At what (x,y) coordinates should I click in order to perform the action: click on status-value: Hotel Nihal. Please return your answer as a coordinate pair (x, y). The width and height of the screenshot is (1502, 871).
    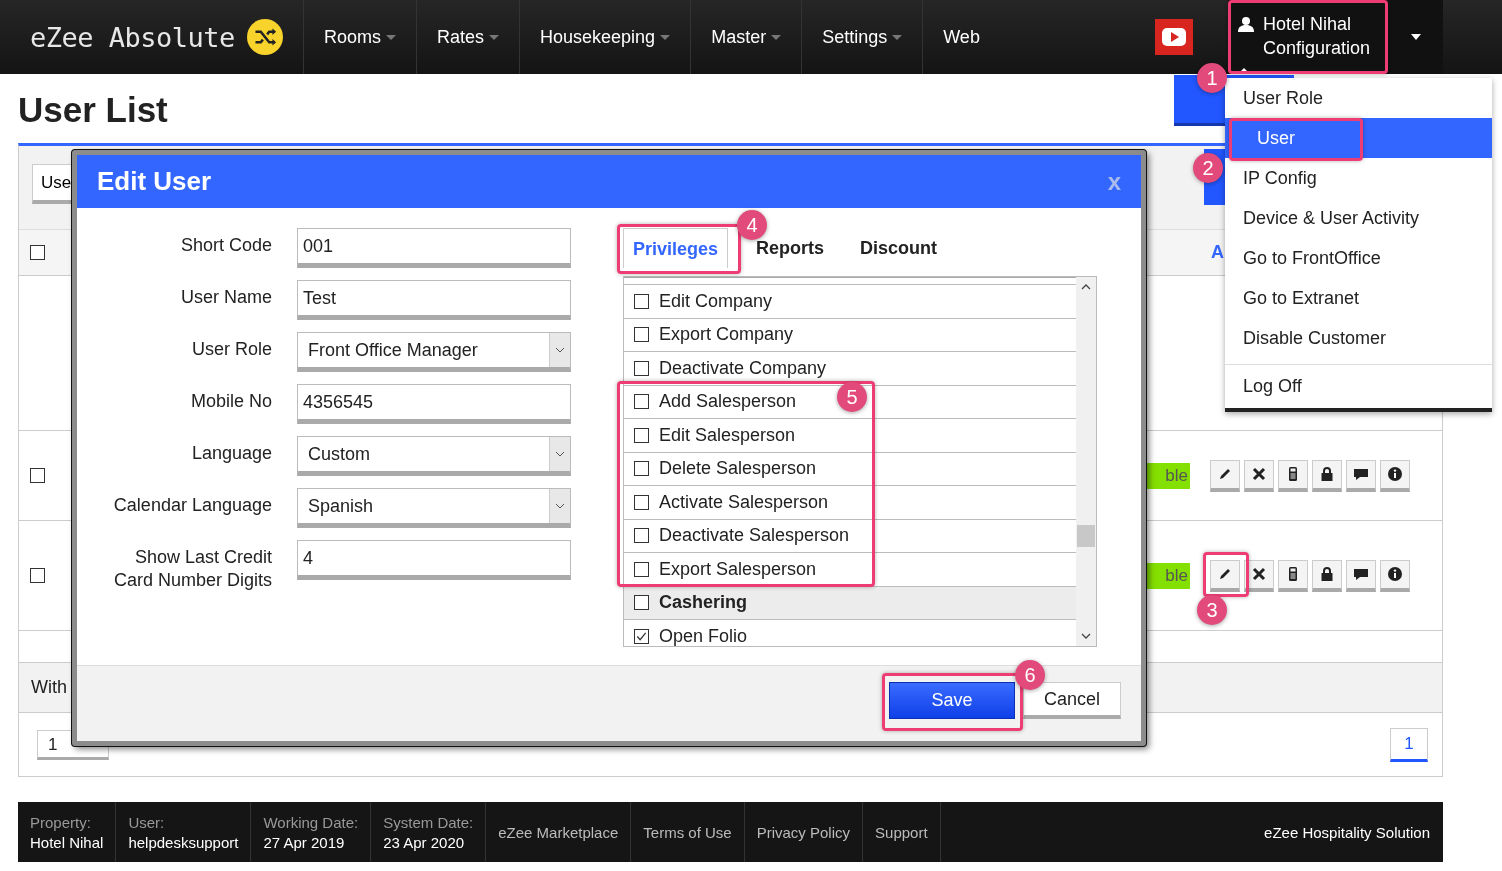
    Looking at the image, I should click on (67, 842).